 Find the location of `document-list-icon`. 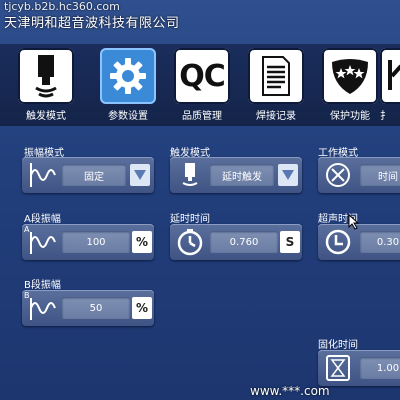

document-list-icon is located at coordinates (276, 76).